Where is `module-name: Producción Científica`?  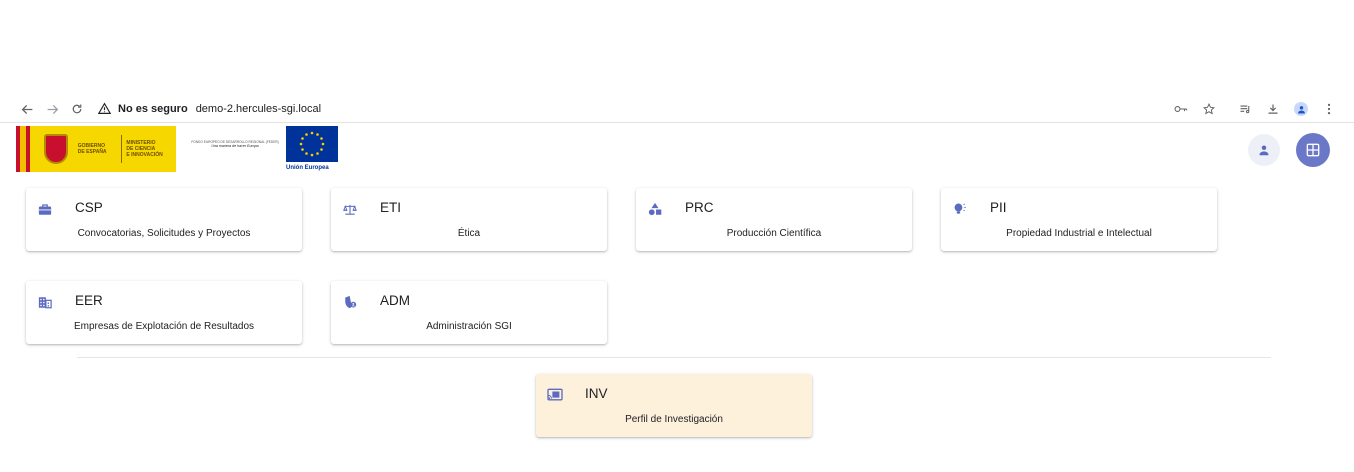
module-name: Producción Científica is located at coordinates (774, 233).